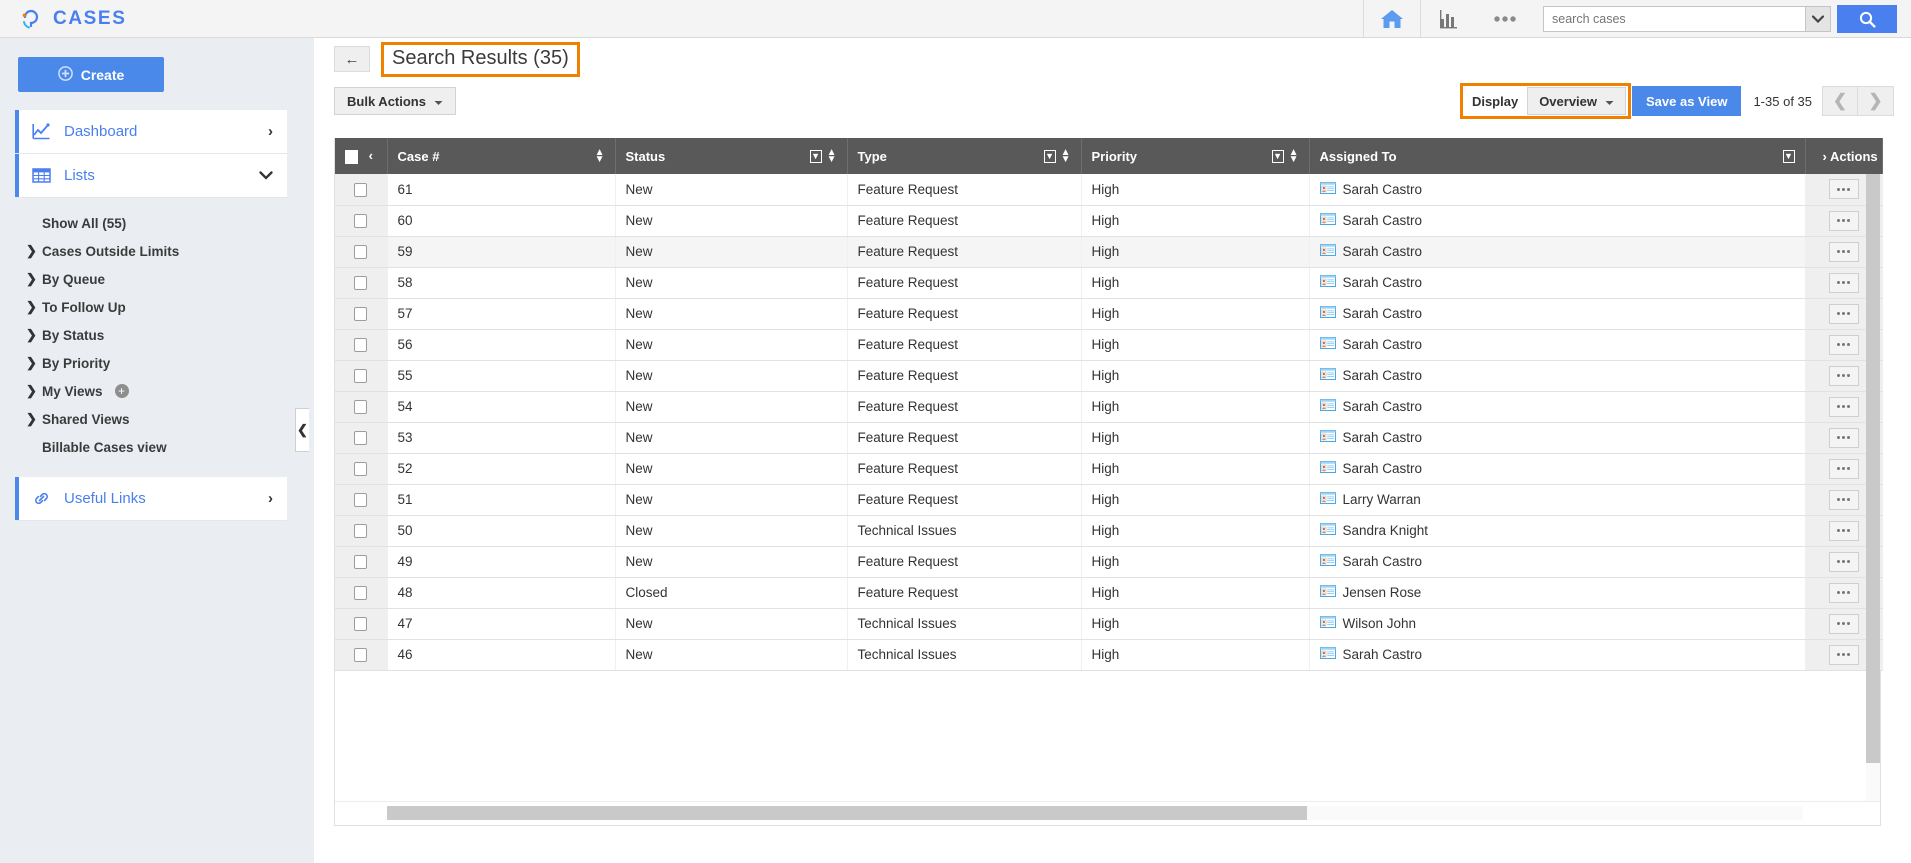  I want to click on column-header-case: Case # ▲ ▼, so click(501, 156).